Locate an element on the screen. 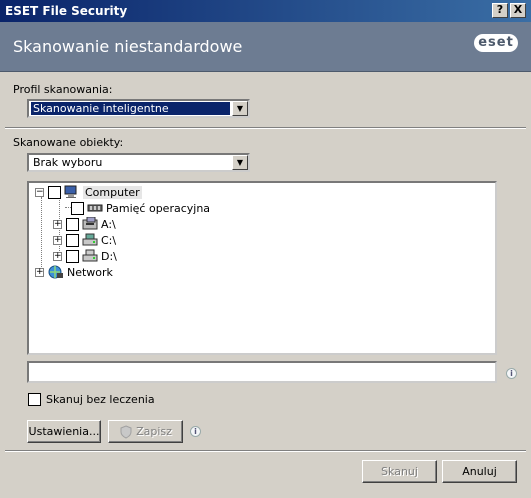  eset-logo: eset is located at coordinates (496, 43).